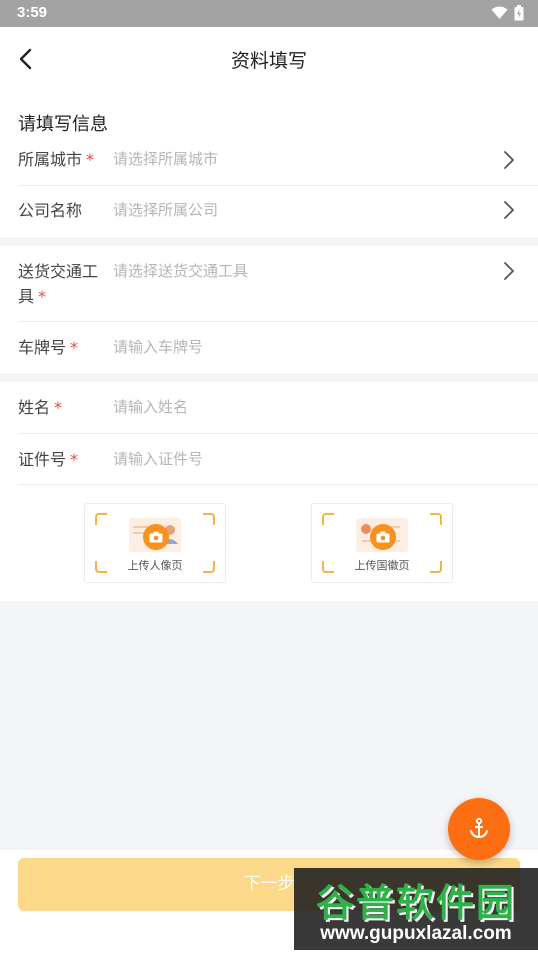 This screenshot has height=954, width=538. Describe the element at coordinates (278, 347) in the screenshot. I see `plate-input: 车牌号 * 请输入车牌号` at that location.